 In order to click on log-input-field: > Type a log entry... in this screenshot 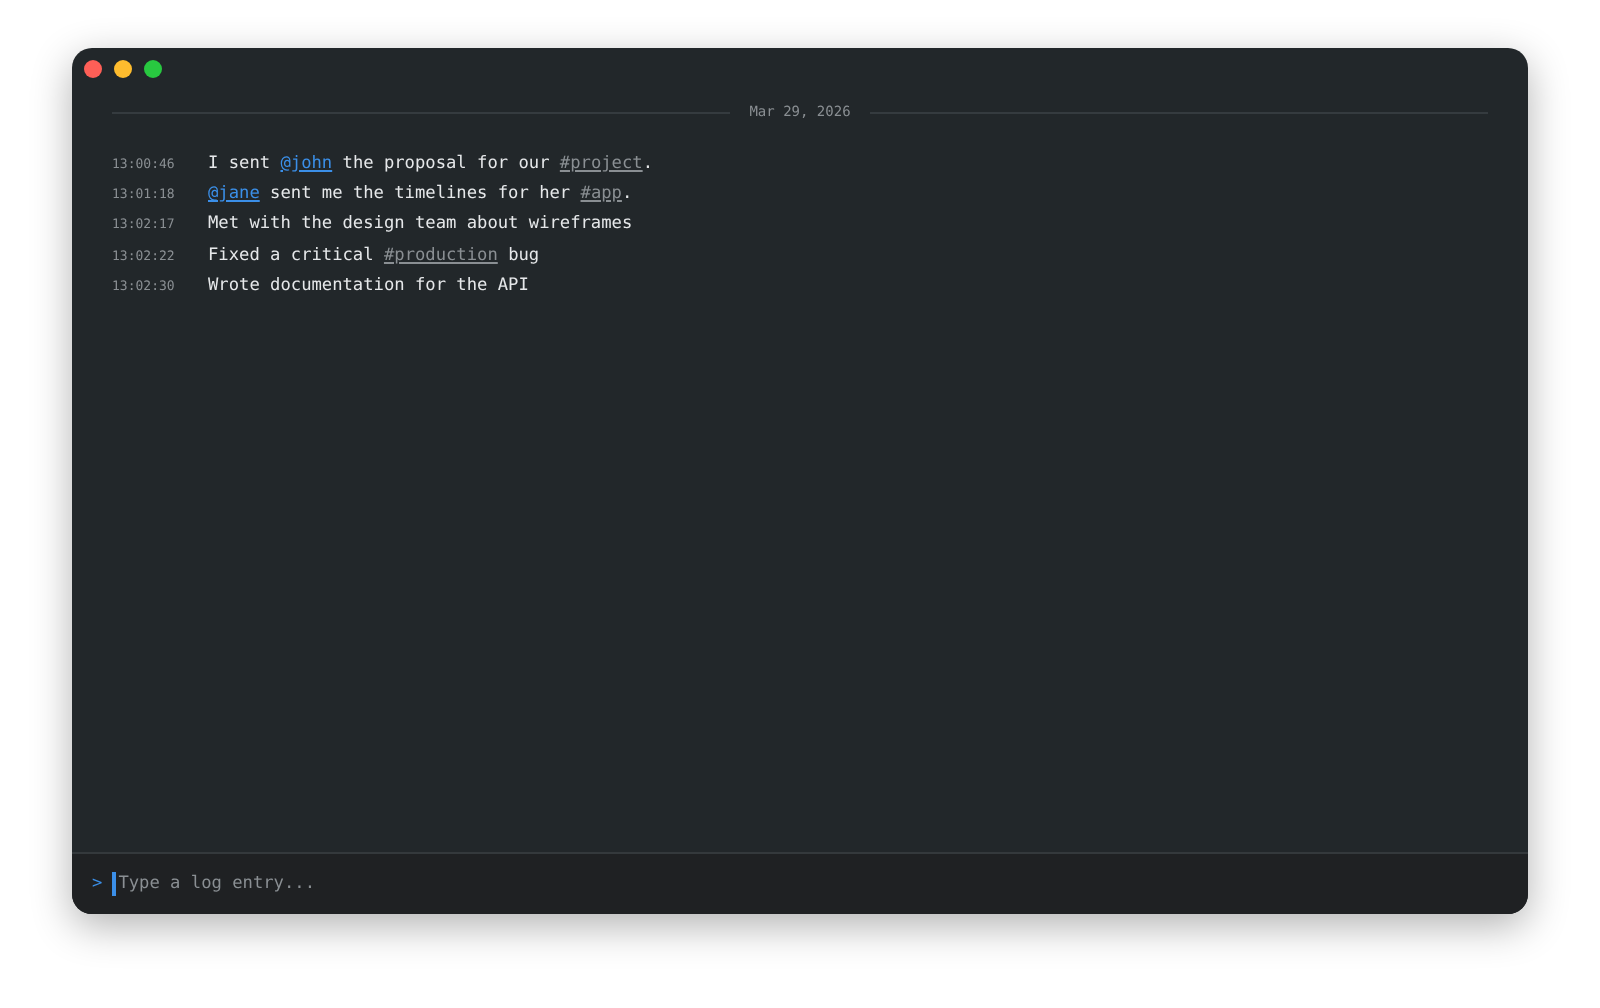, I will do `click(800, 883)`.